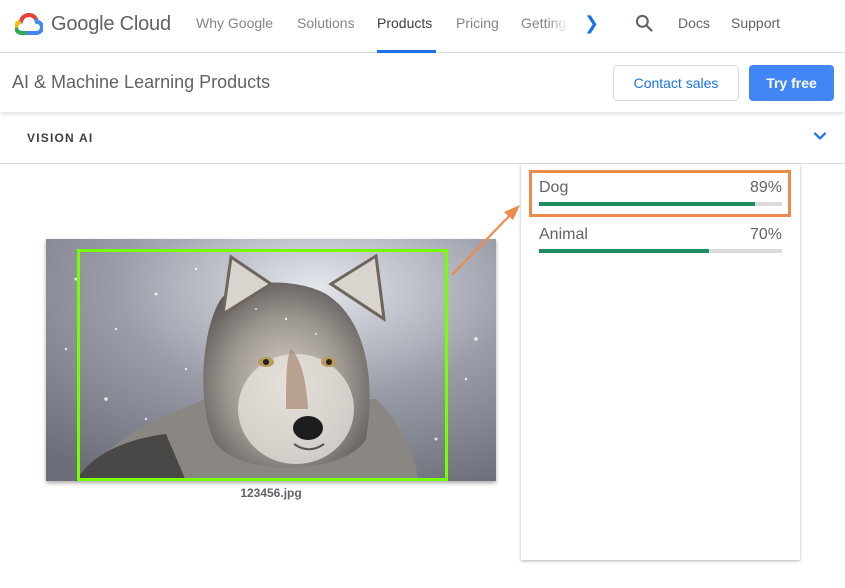  I want to click on try-free-button: Try free, so click(791, 83).